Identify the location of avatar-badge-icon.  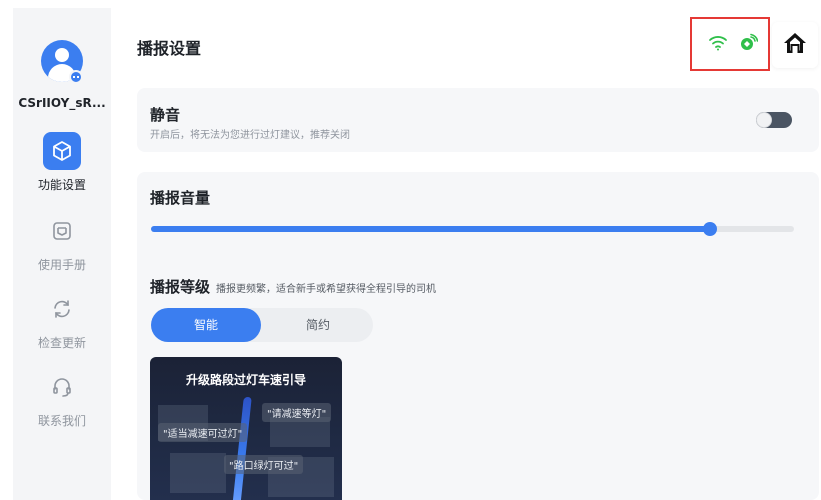
(76, 77).